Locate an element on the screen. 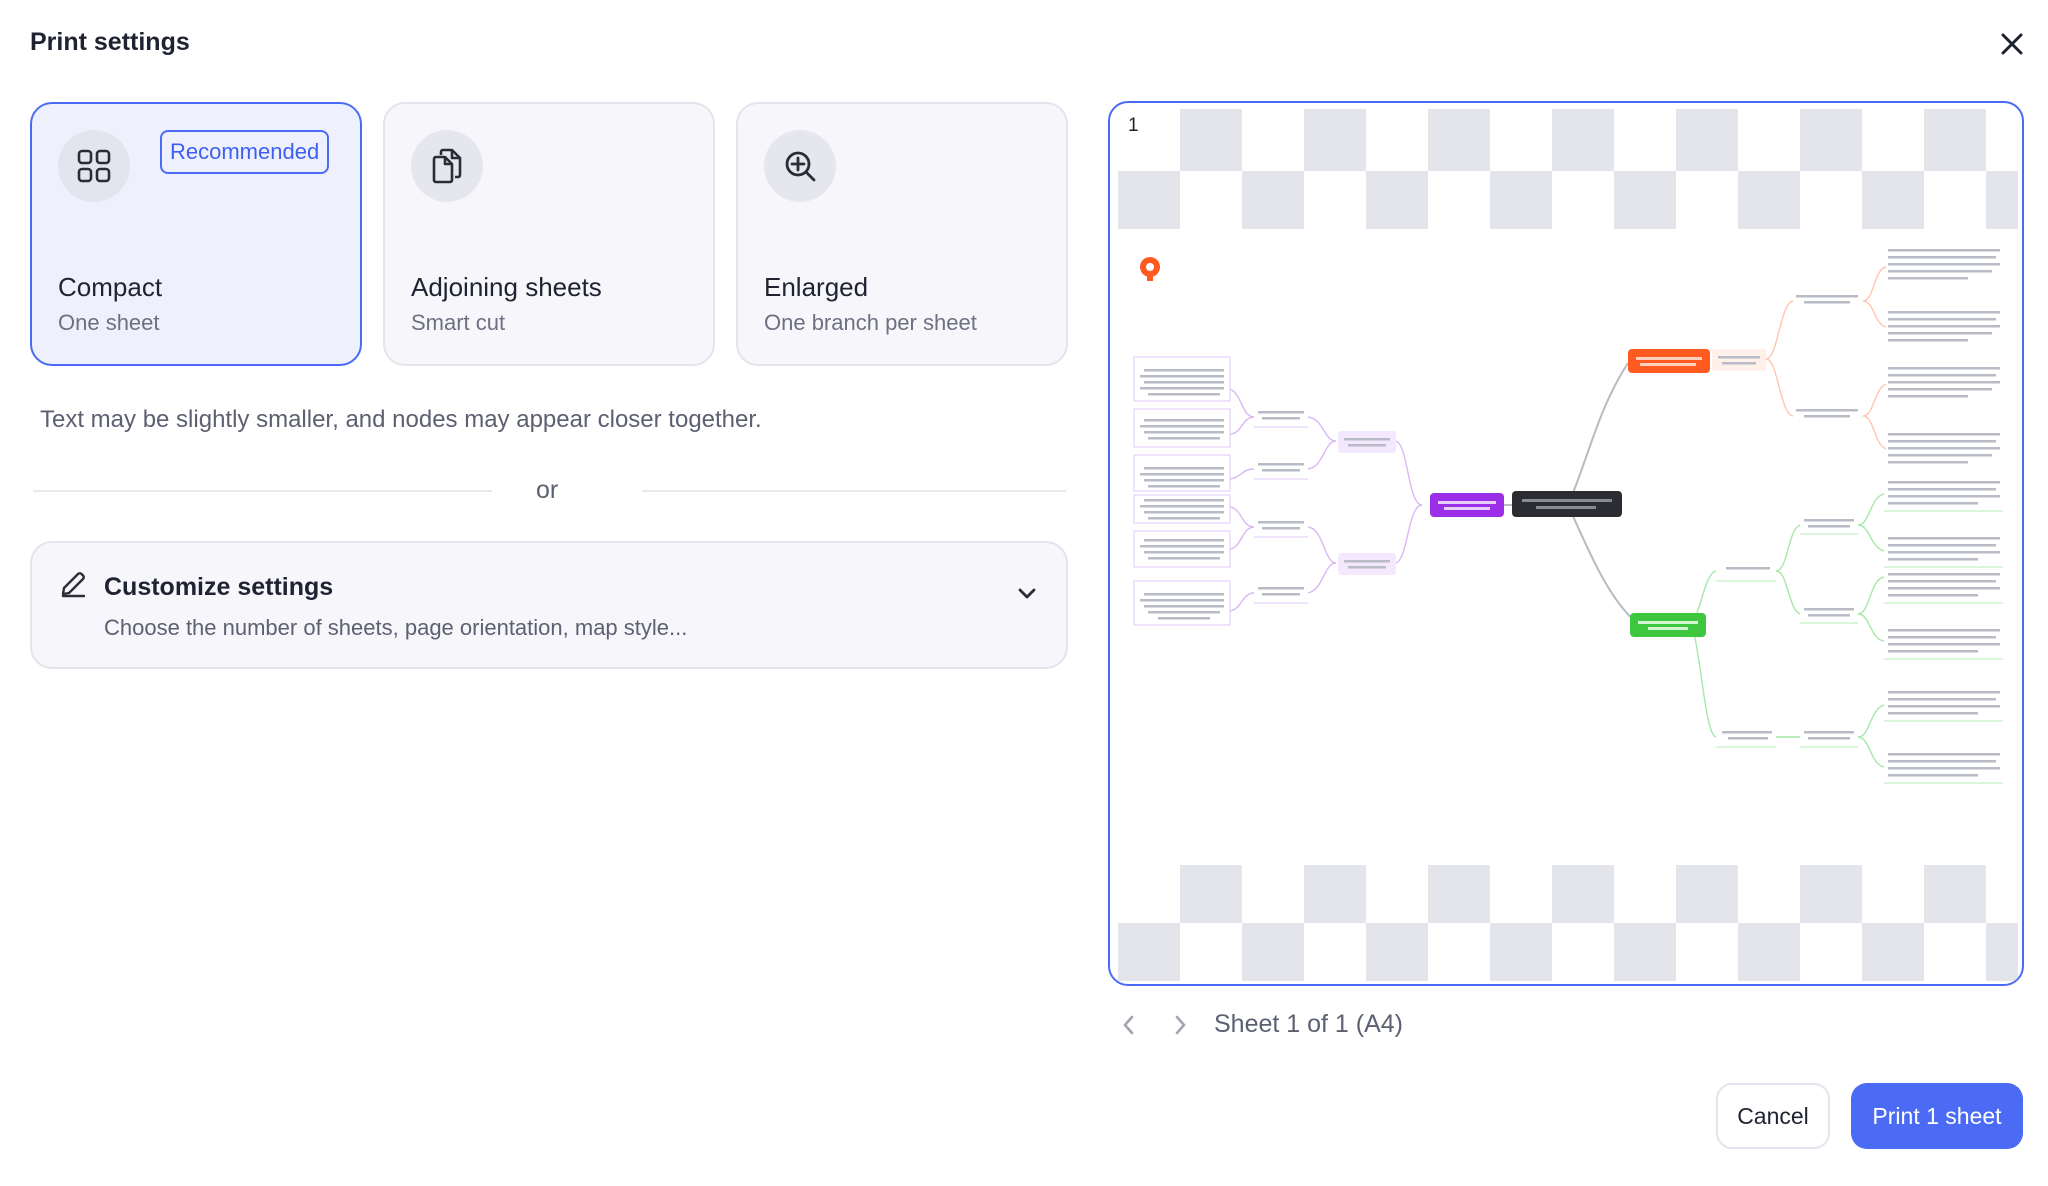  preview-margin-top is located at coordinates (1568, 169).